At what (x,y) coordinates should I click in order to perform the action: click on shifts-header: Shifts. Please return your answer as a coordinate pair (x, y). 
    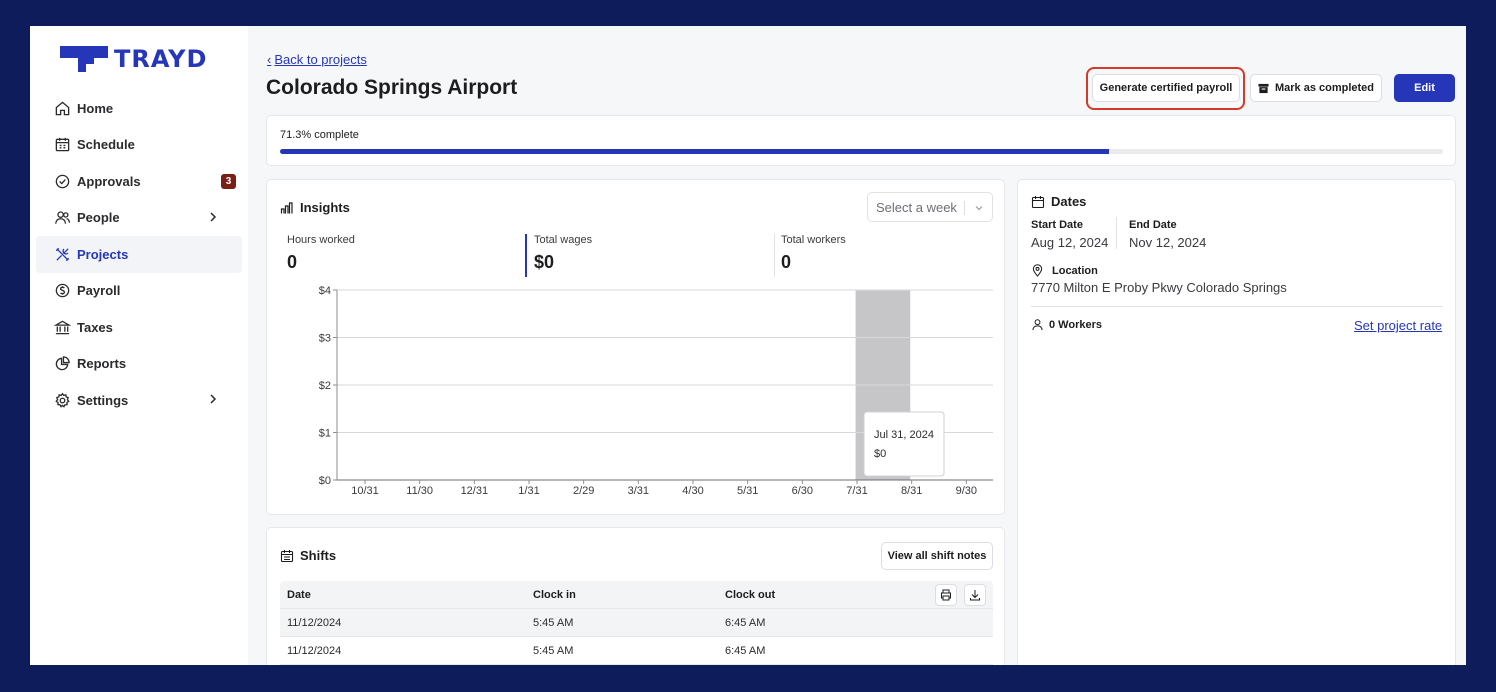
    Looking at the image, I should click on (308, 555).